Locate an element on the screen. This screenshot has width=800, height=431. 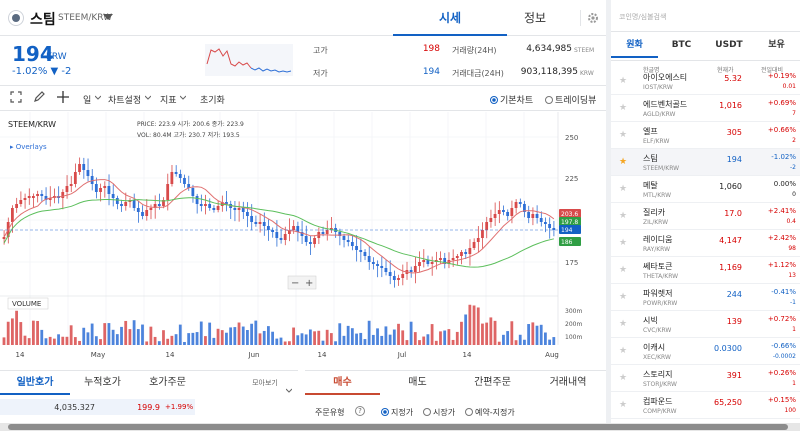
x-tick-label: May is located at coordinates (98, 355).